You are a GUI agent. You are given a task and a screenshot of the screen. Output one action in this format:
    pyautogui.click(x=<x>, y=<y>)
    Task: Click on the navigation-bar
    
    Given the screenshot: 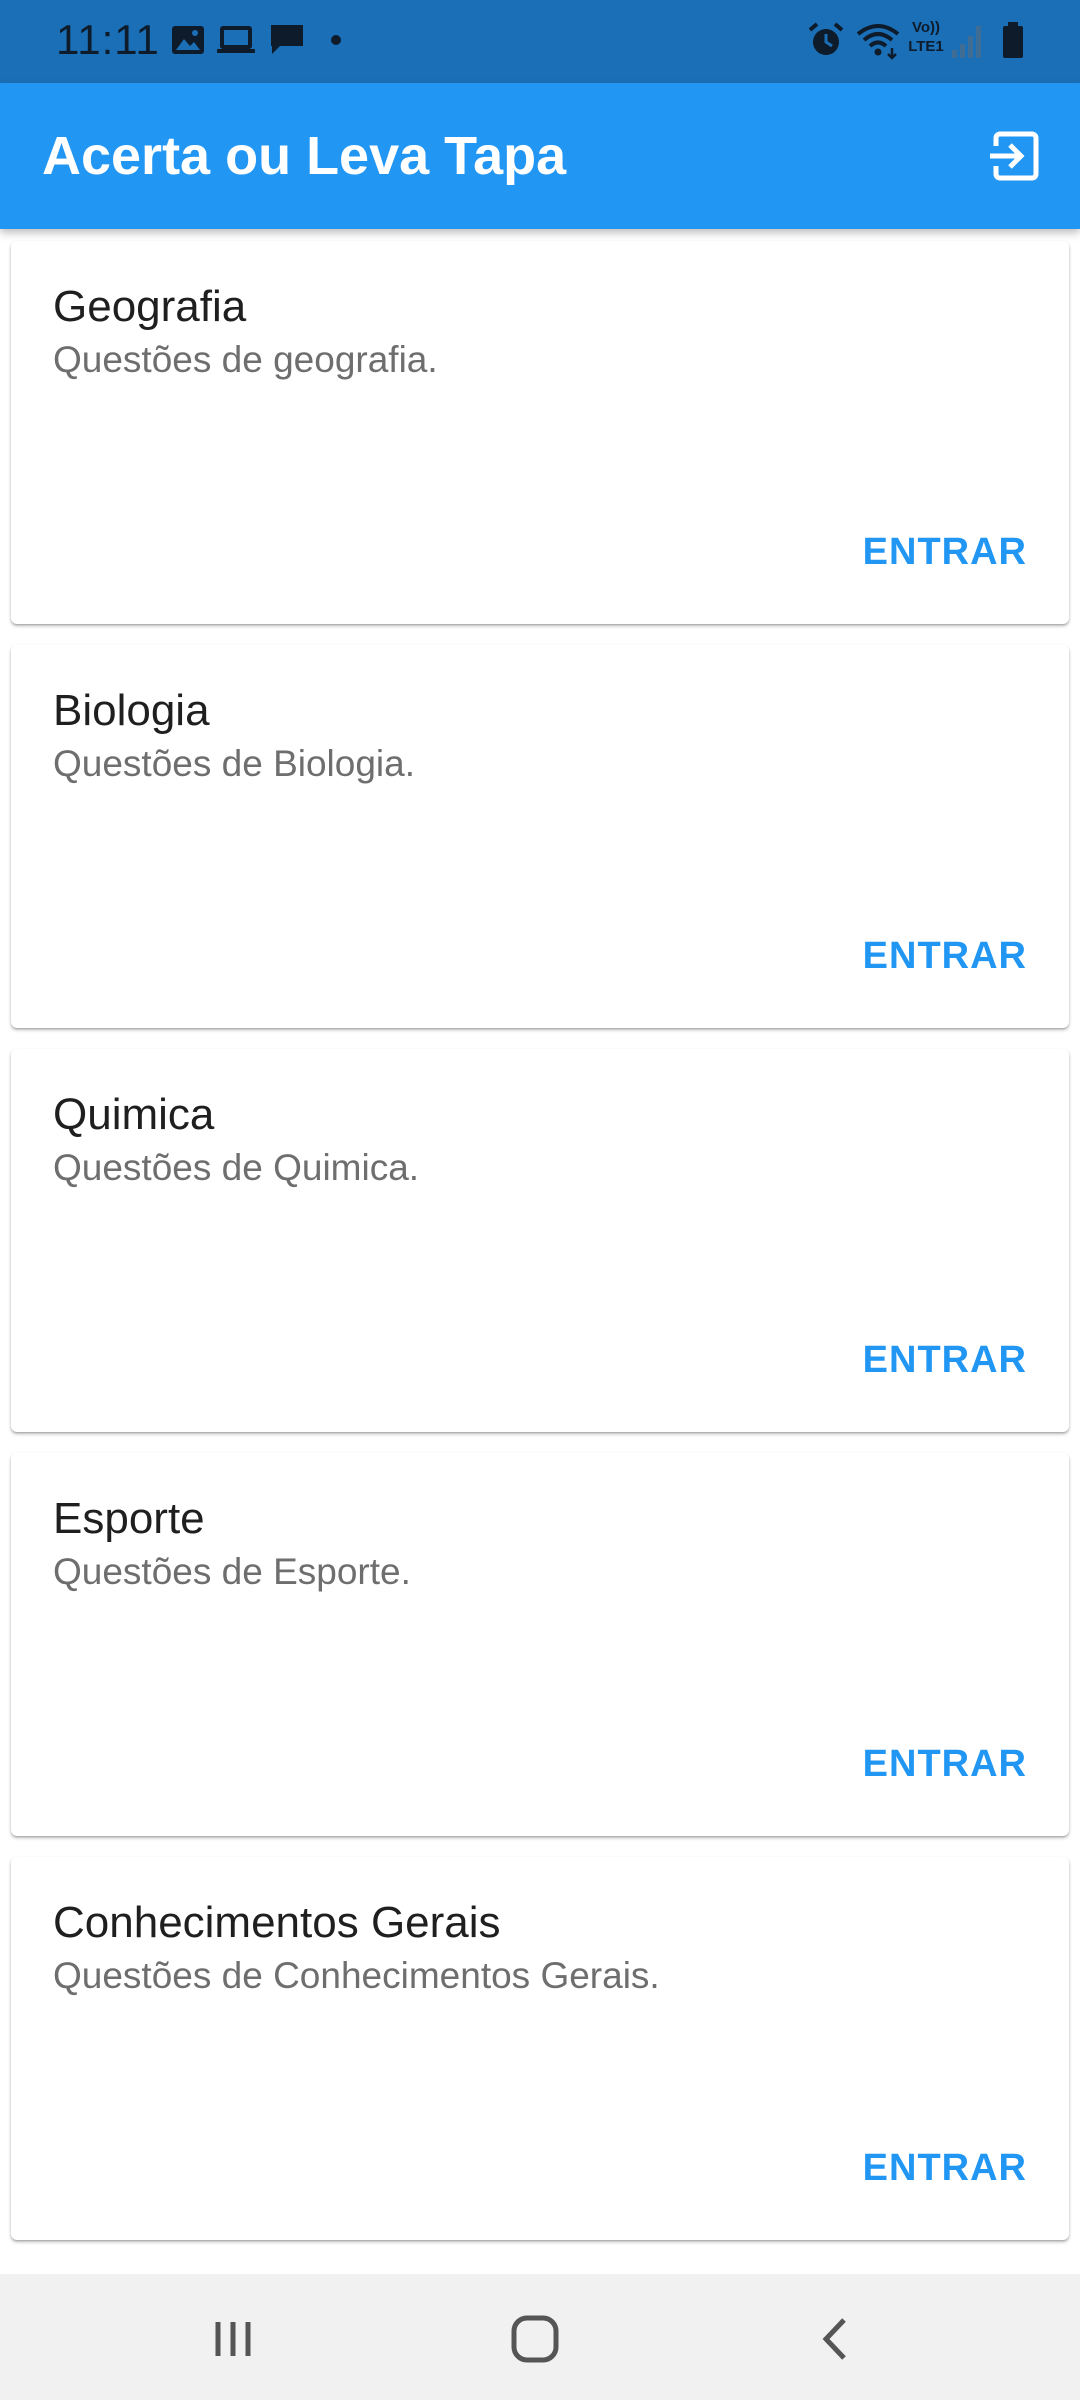 What is the action you would take?
    pyautogui.click(x=540, y=2337)
    